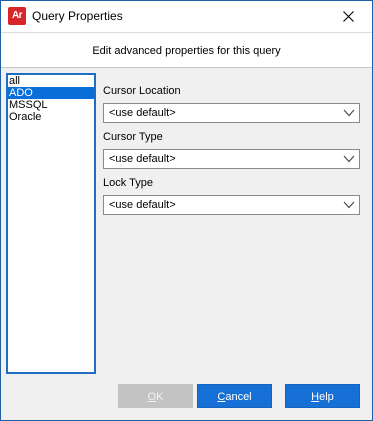  I want to click on header-description: Edit advanced properties for this query, so click(186, 51).